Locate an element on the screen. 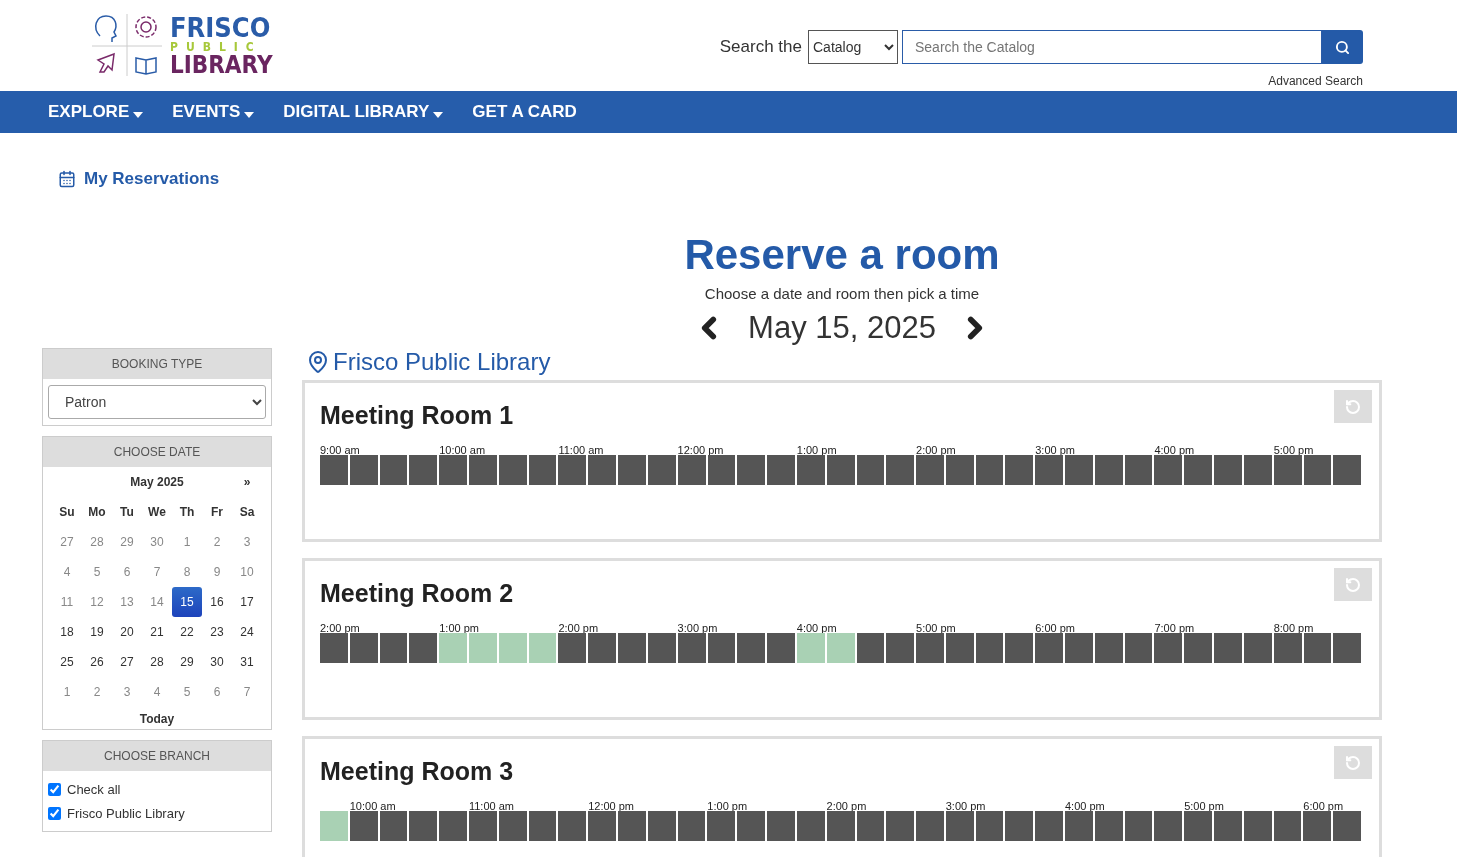 This screenshot has width=1457, height=857. calendar-day: 15 is located at coordinates (187, 602).